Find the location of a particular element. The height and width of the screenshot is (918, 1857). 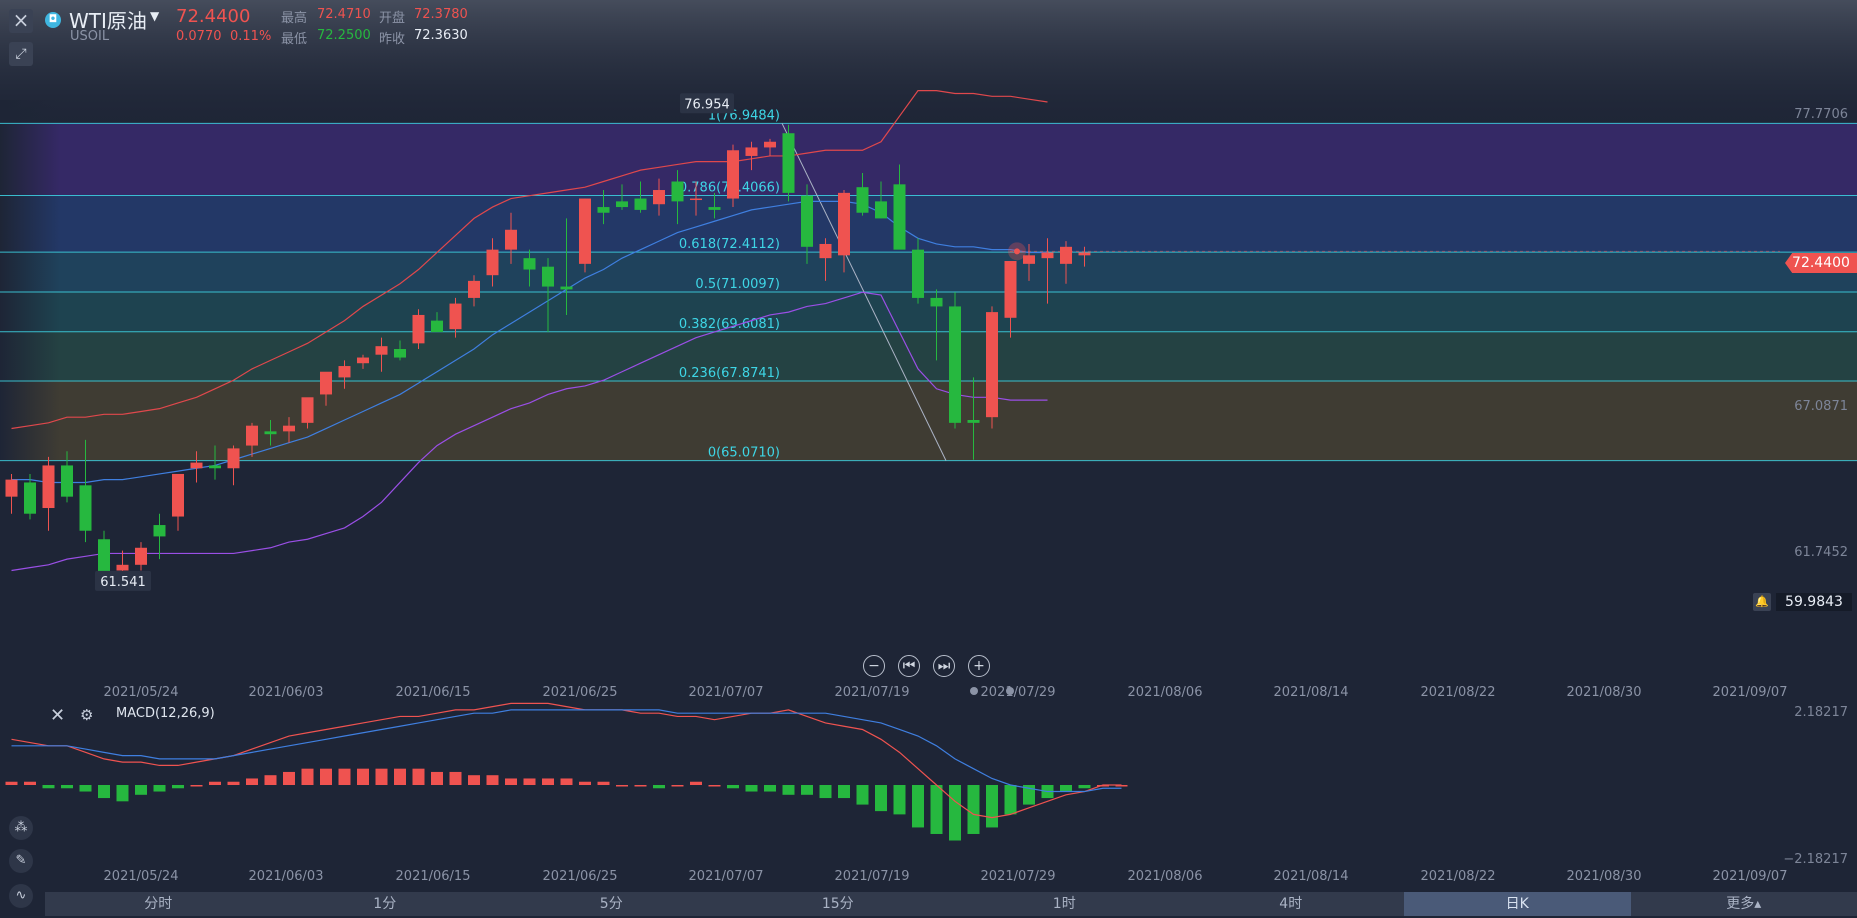

close-icon: × is located at coordinates (21, 21).